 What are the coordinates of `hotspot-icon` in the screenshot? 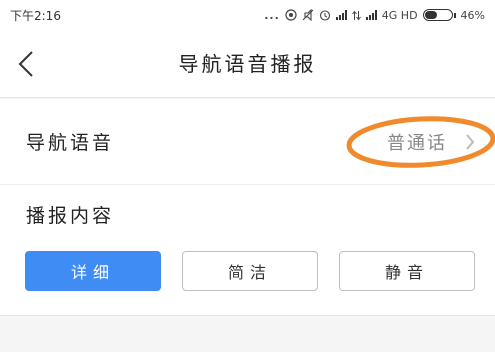 It's located at (291, 15).